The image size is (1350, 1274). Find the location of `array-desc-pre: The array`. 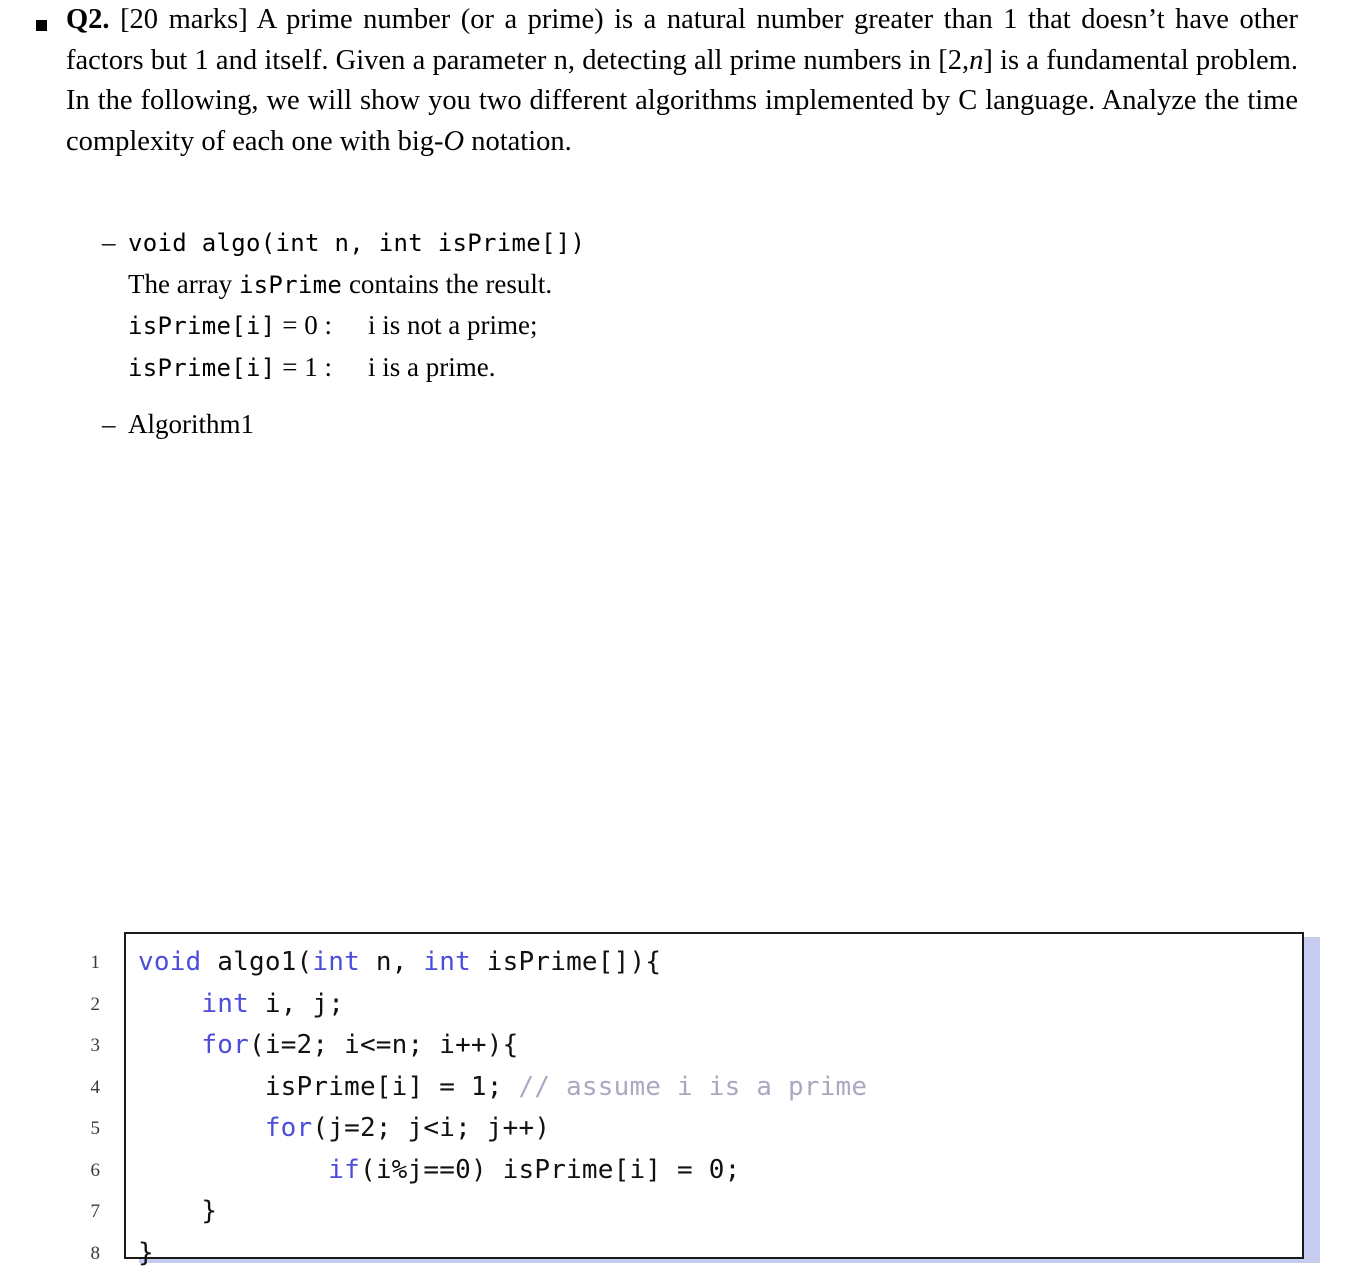

array-desc-pre: The array is located at coordinates (183, 284).